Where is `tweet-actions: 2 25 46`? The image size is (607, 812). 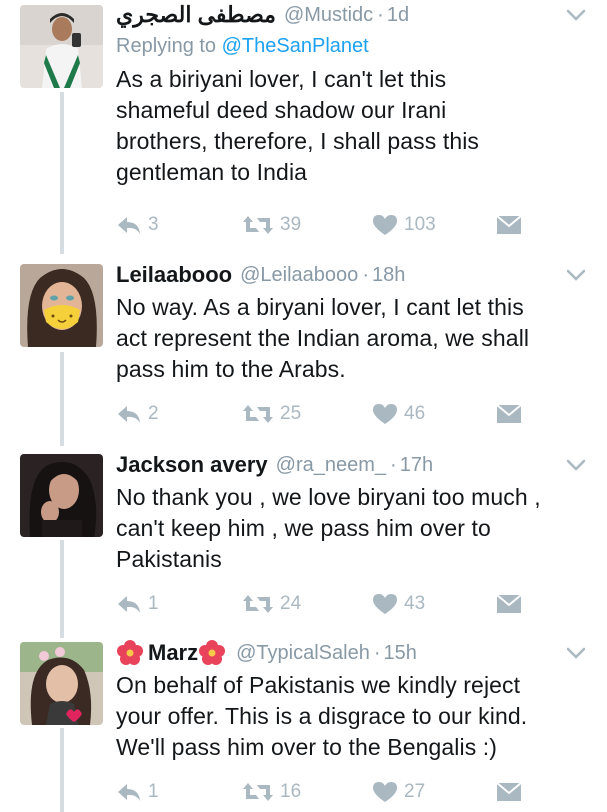
tweet-actions: 2 25 46 is located at coordinates (331, 414).